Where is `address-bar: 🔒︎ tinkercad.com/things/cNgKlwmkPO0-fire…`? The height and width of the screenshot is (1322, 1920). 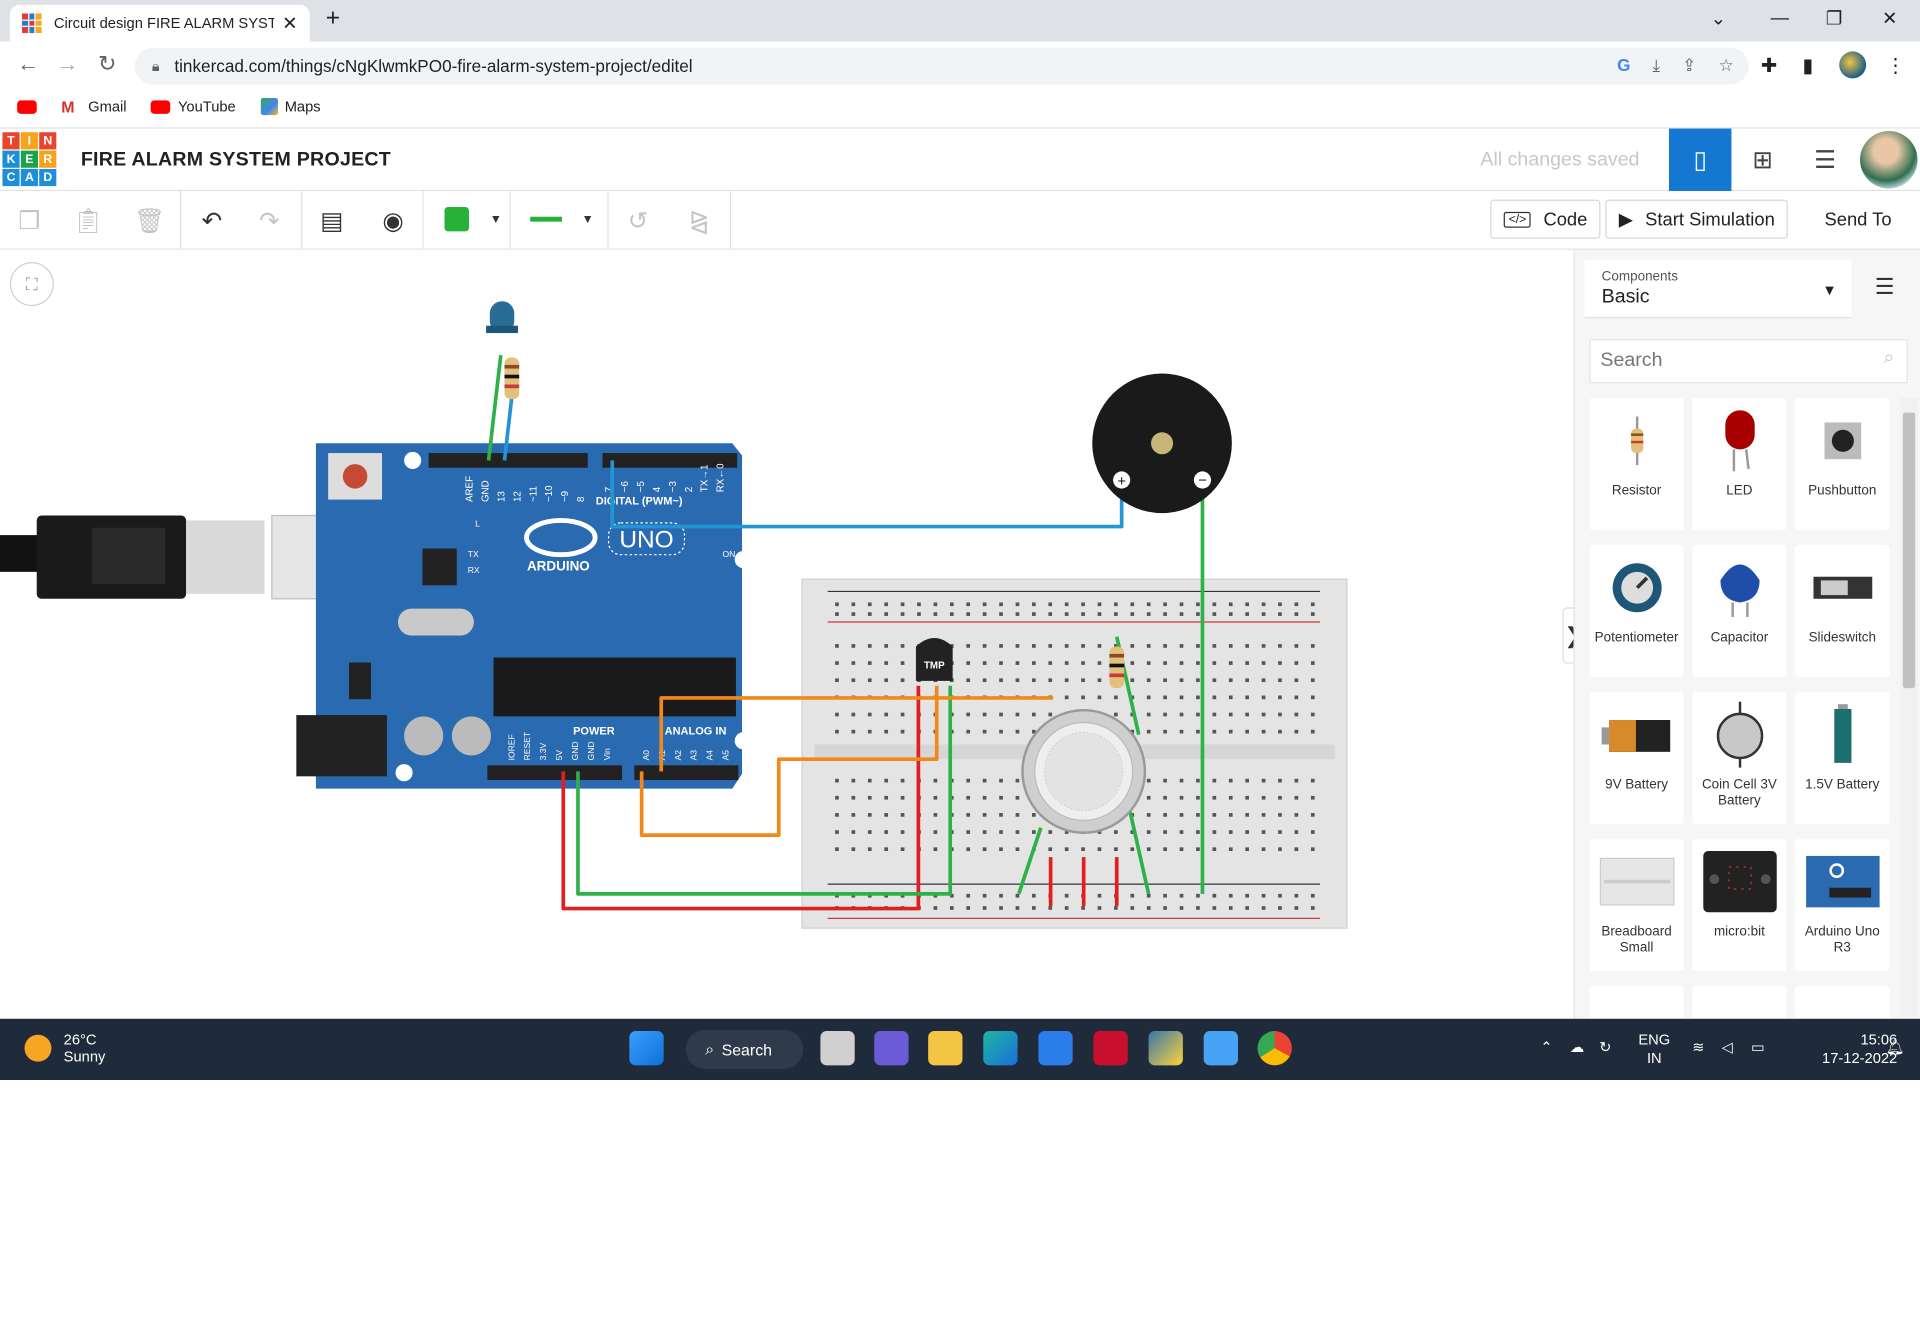
address-bar: 🔒︎ tinkercad.com/things/cNgKlwmkPO0-fire… is located at coordinates (941, 66).